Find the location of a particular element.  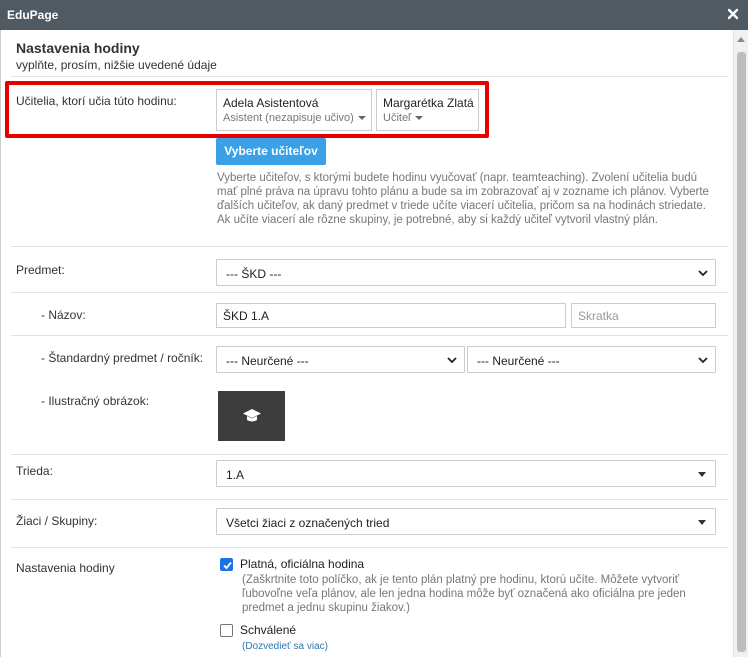

teacher-role: Asistent (nezapisuje učivo) is located at coordinates (294, 118).